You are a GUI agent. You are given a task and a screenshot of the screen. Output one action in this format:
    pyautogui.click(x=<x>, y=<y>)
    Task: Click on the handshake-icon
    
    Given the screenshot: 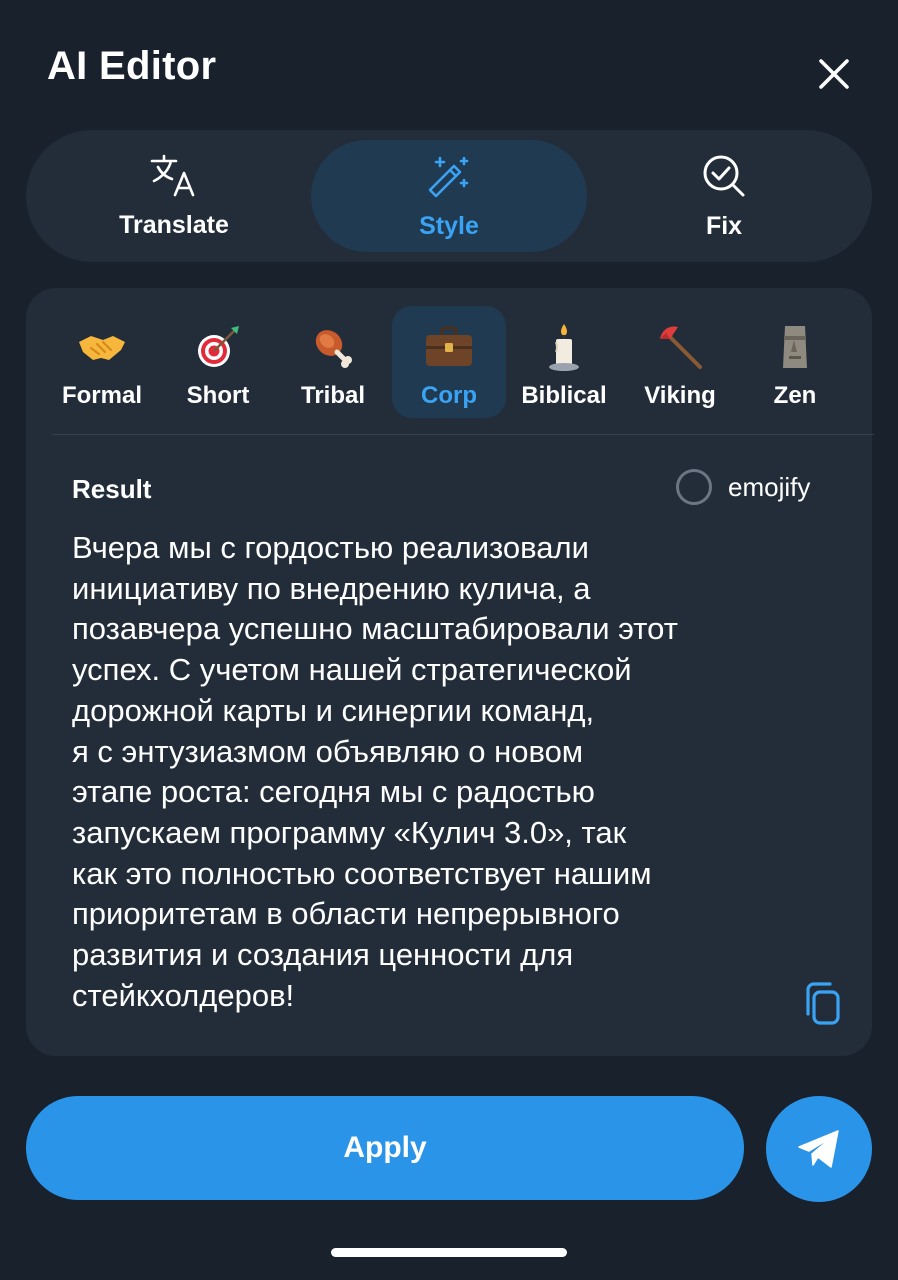 What is the action you would take?
    pyautogui.click(x=102, y=348)
    